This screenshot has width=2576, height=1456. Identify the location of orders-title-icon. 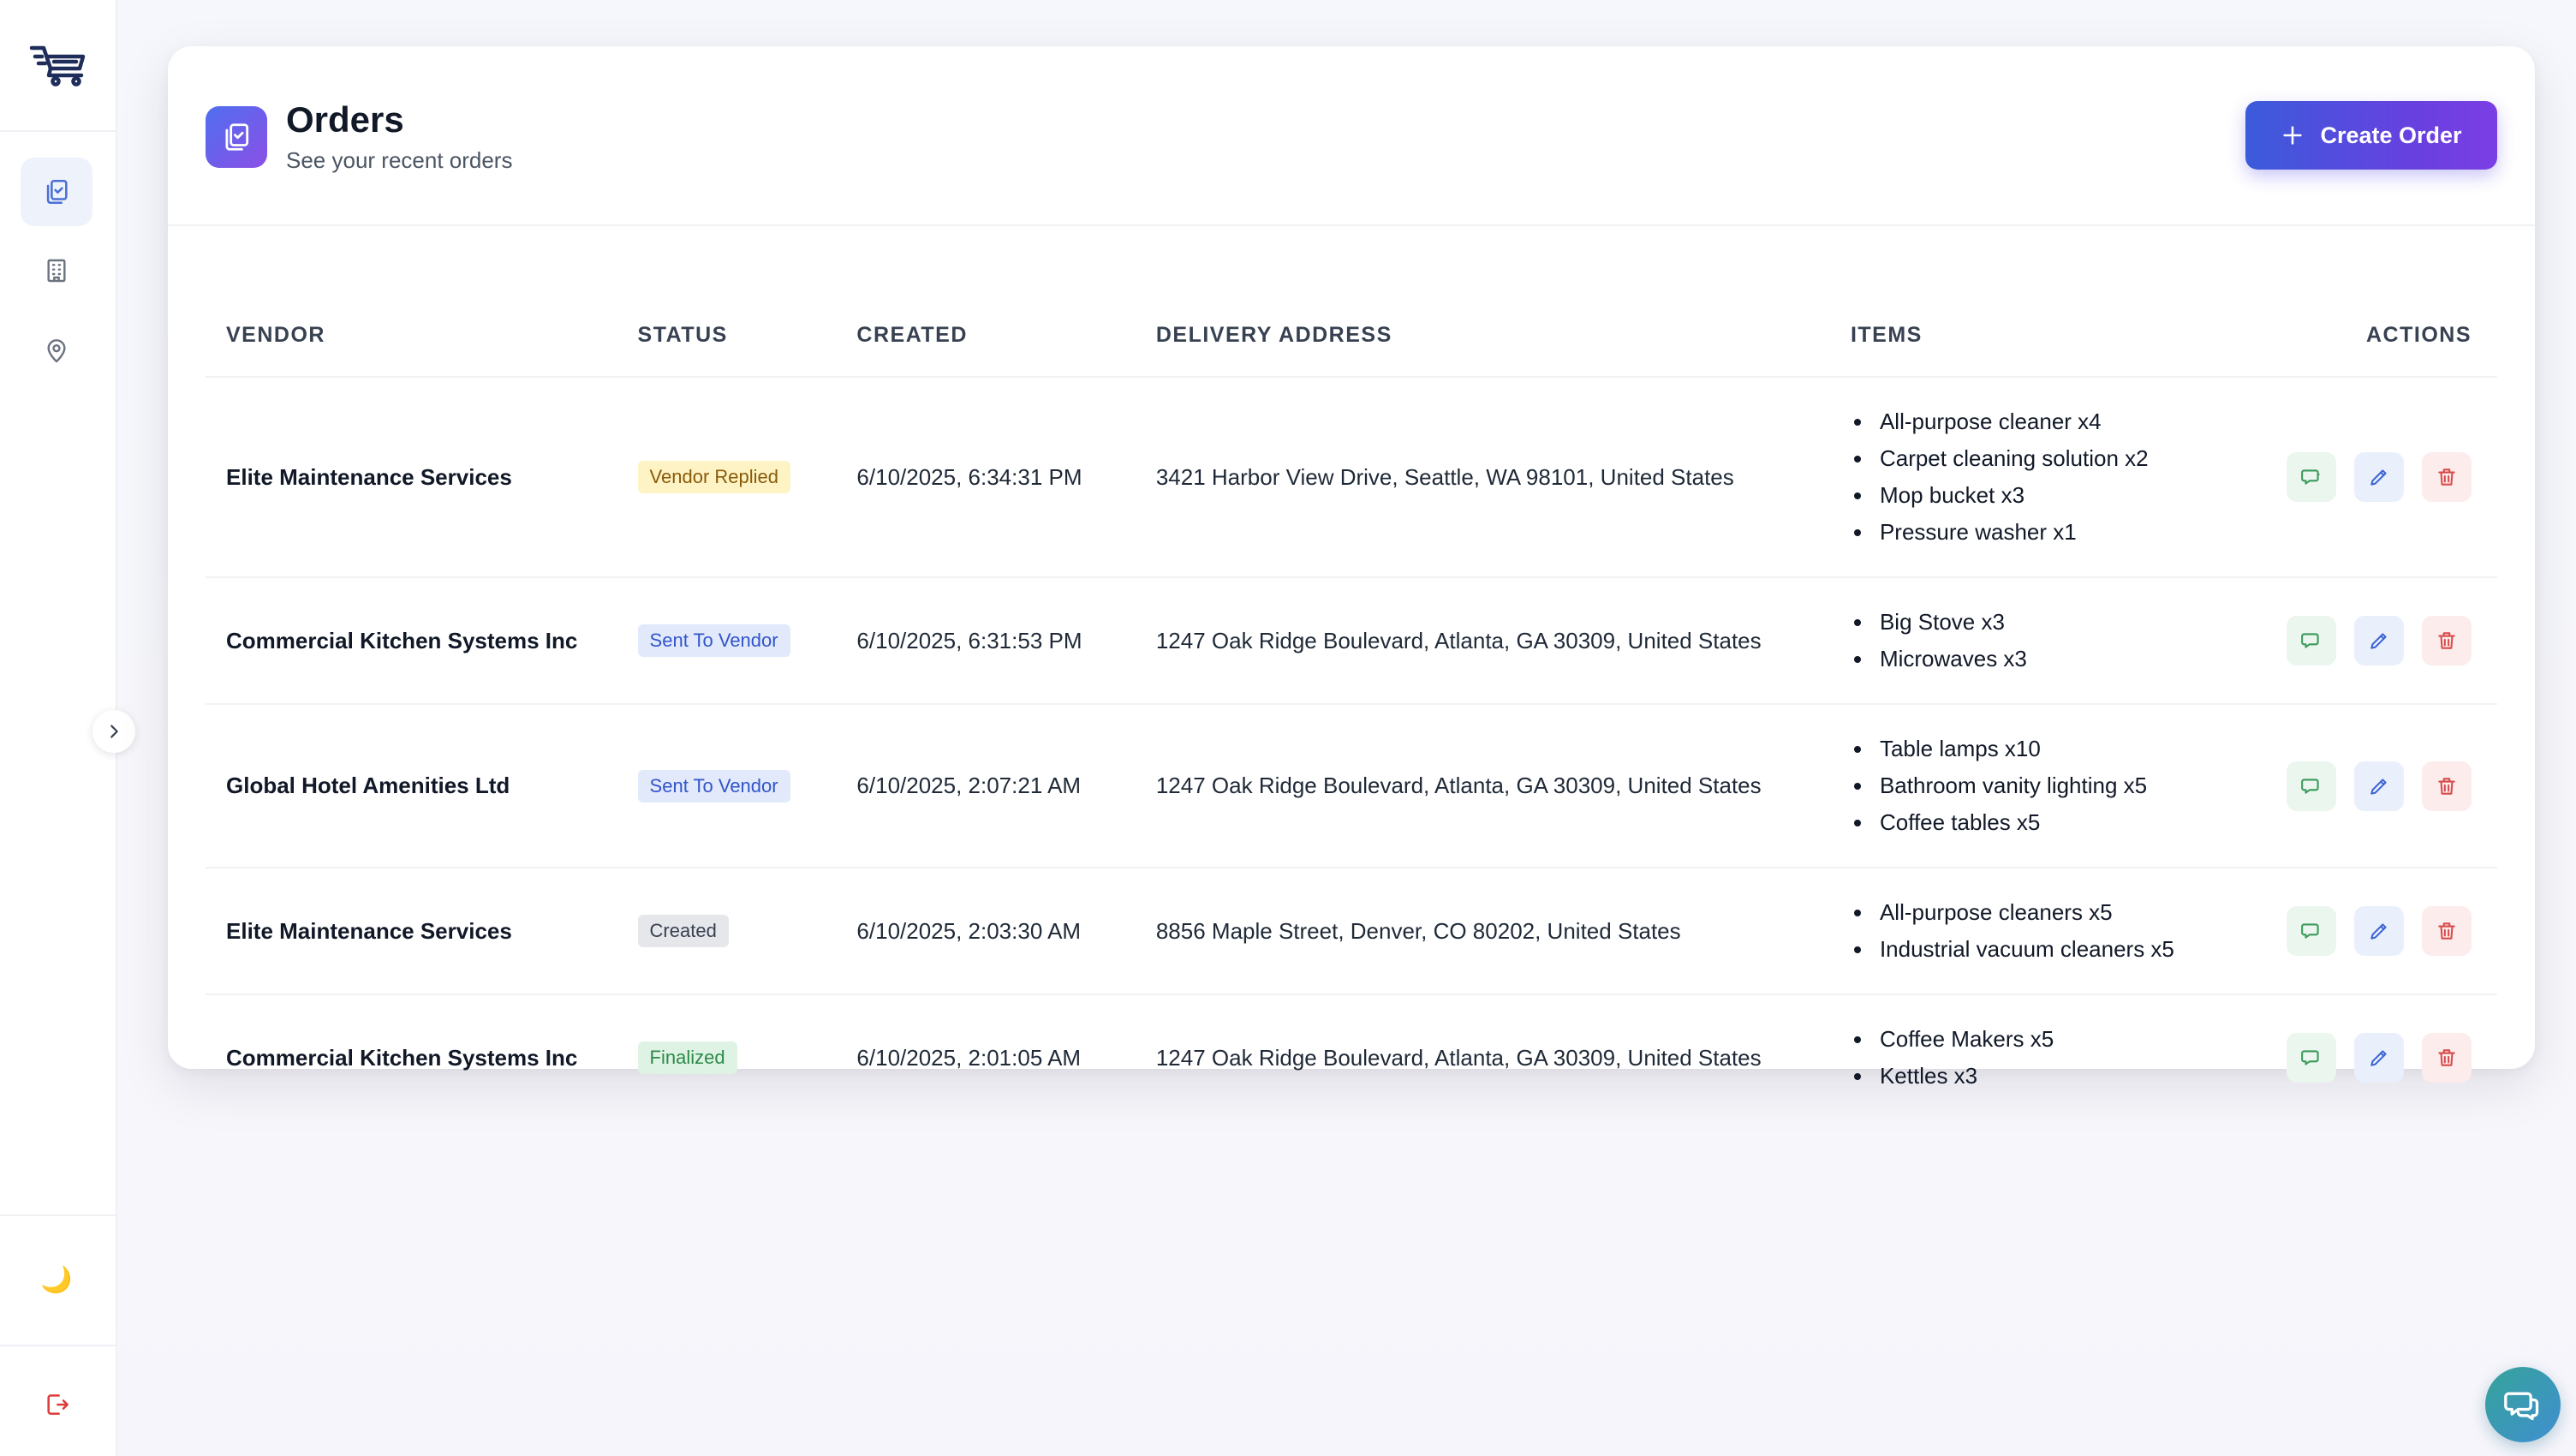
(237, 137).